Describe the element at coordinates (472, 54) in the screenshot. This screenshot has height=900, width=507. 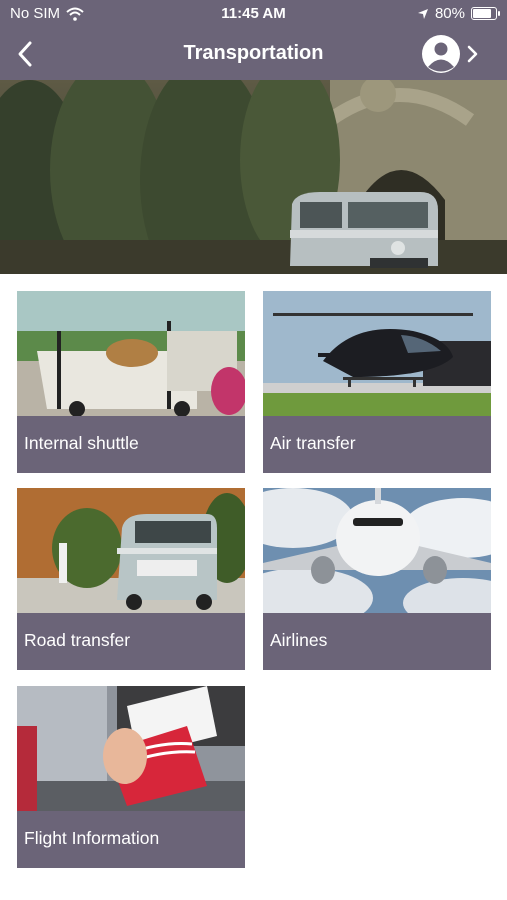
I see `chevron-right-icon` at that location.